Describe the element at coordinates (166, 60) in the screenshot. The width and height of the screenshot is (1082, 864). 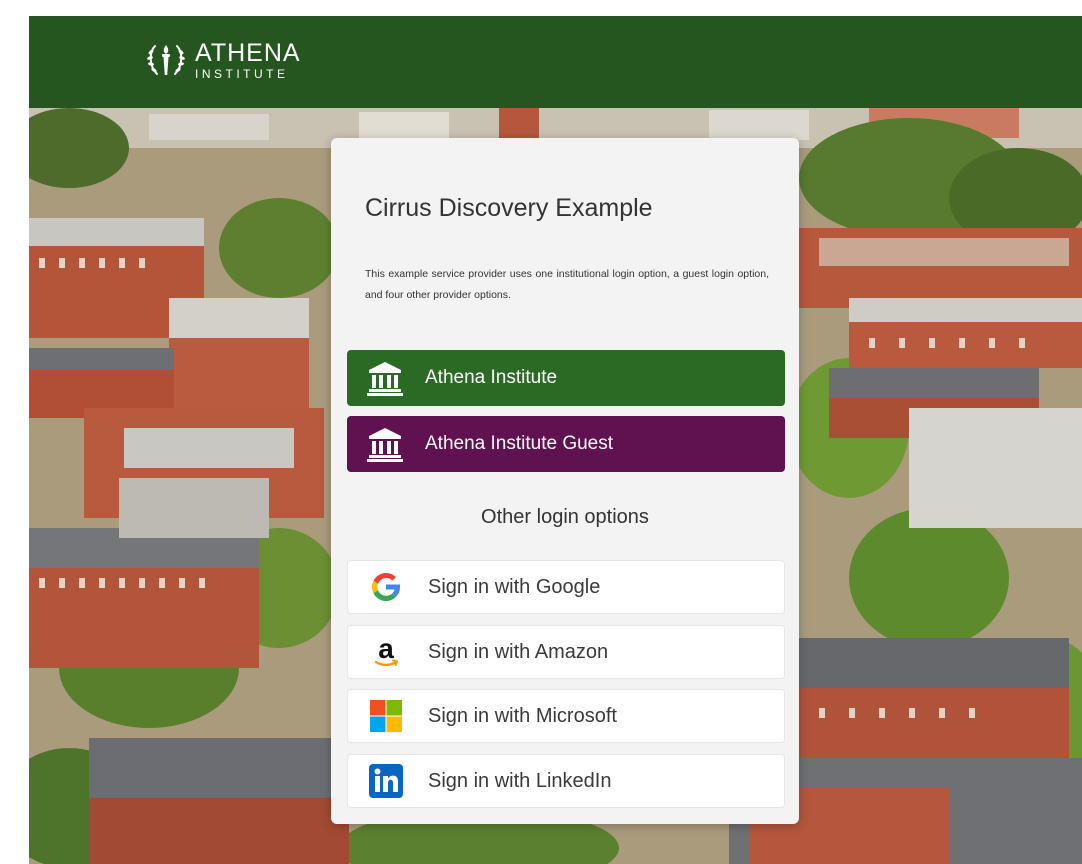
I see `laurel-torch-icon` at that location.